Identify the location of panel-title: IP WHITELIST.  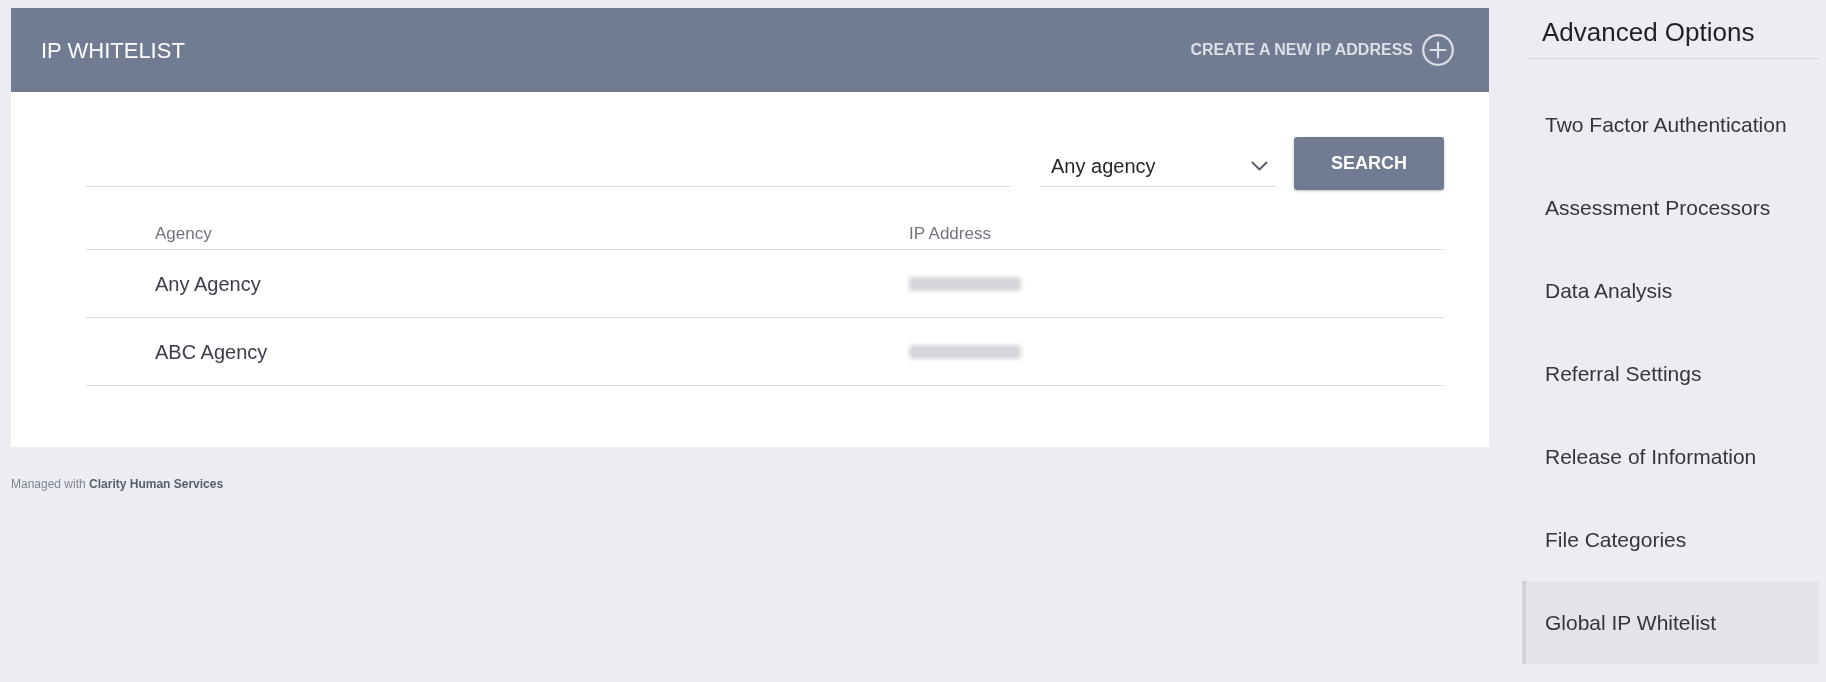
(113, 50).